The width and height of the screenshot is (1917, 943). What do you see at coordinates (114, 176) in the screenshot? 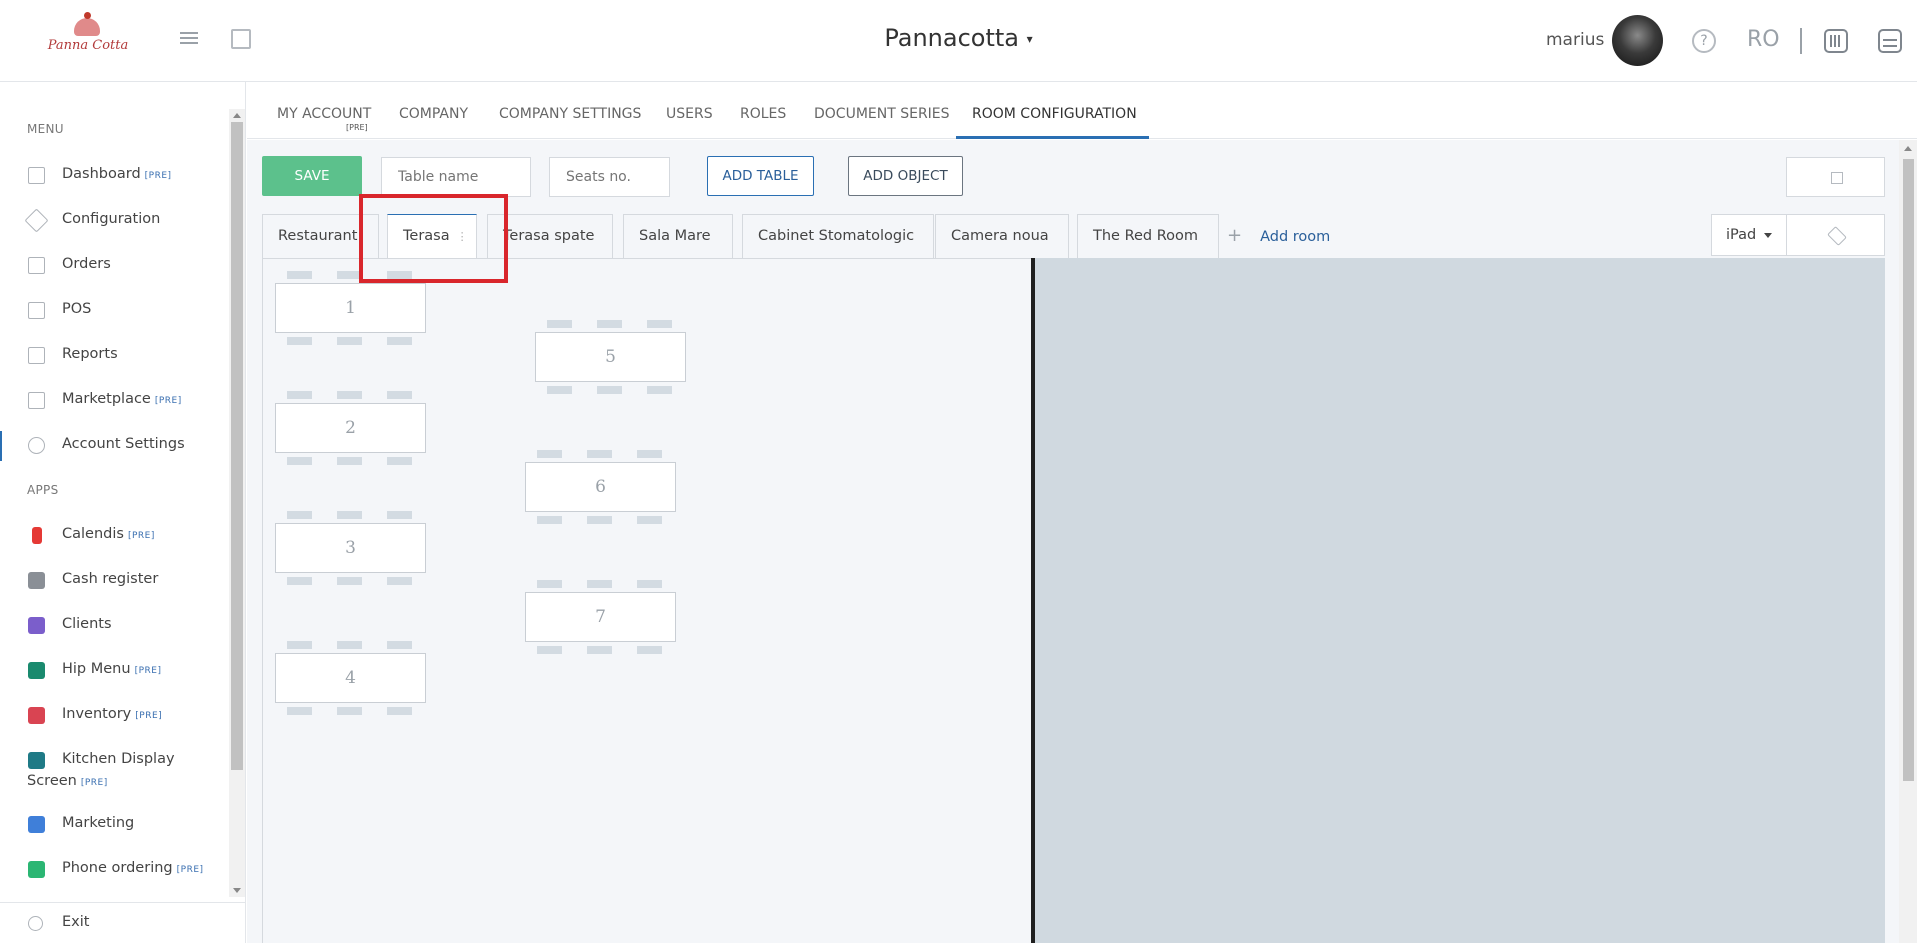
I see `sidebar-item-dashboard: Dashboard [PRE]` at bounding box center [114, 176].